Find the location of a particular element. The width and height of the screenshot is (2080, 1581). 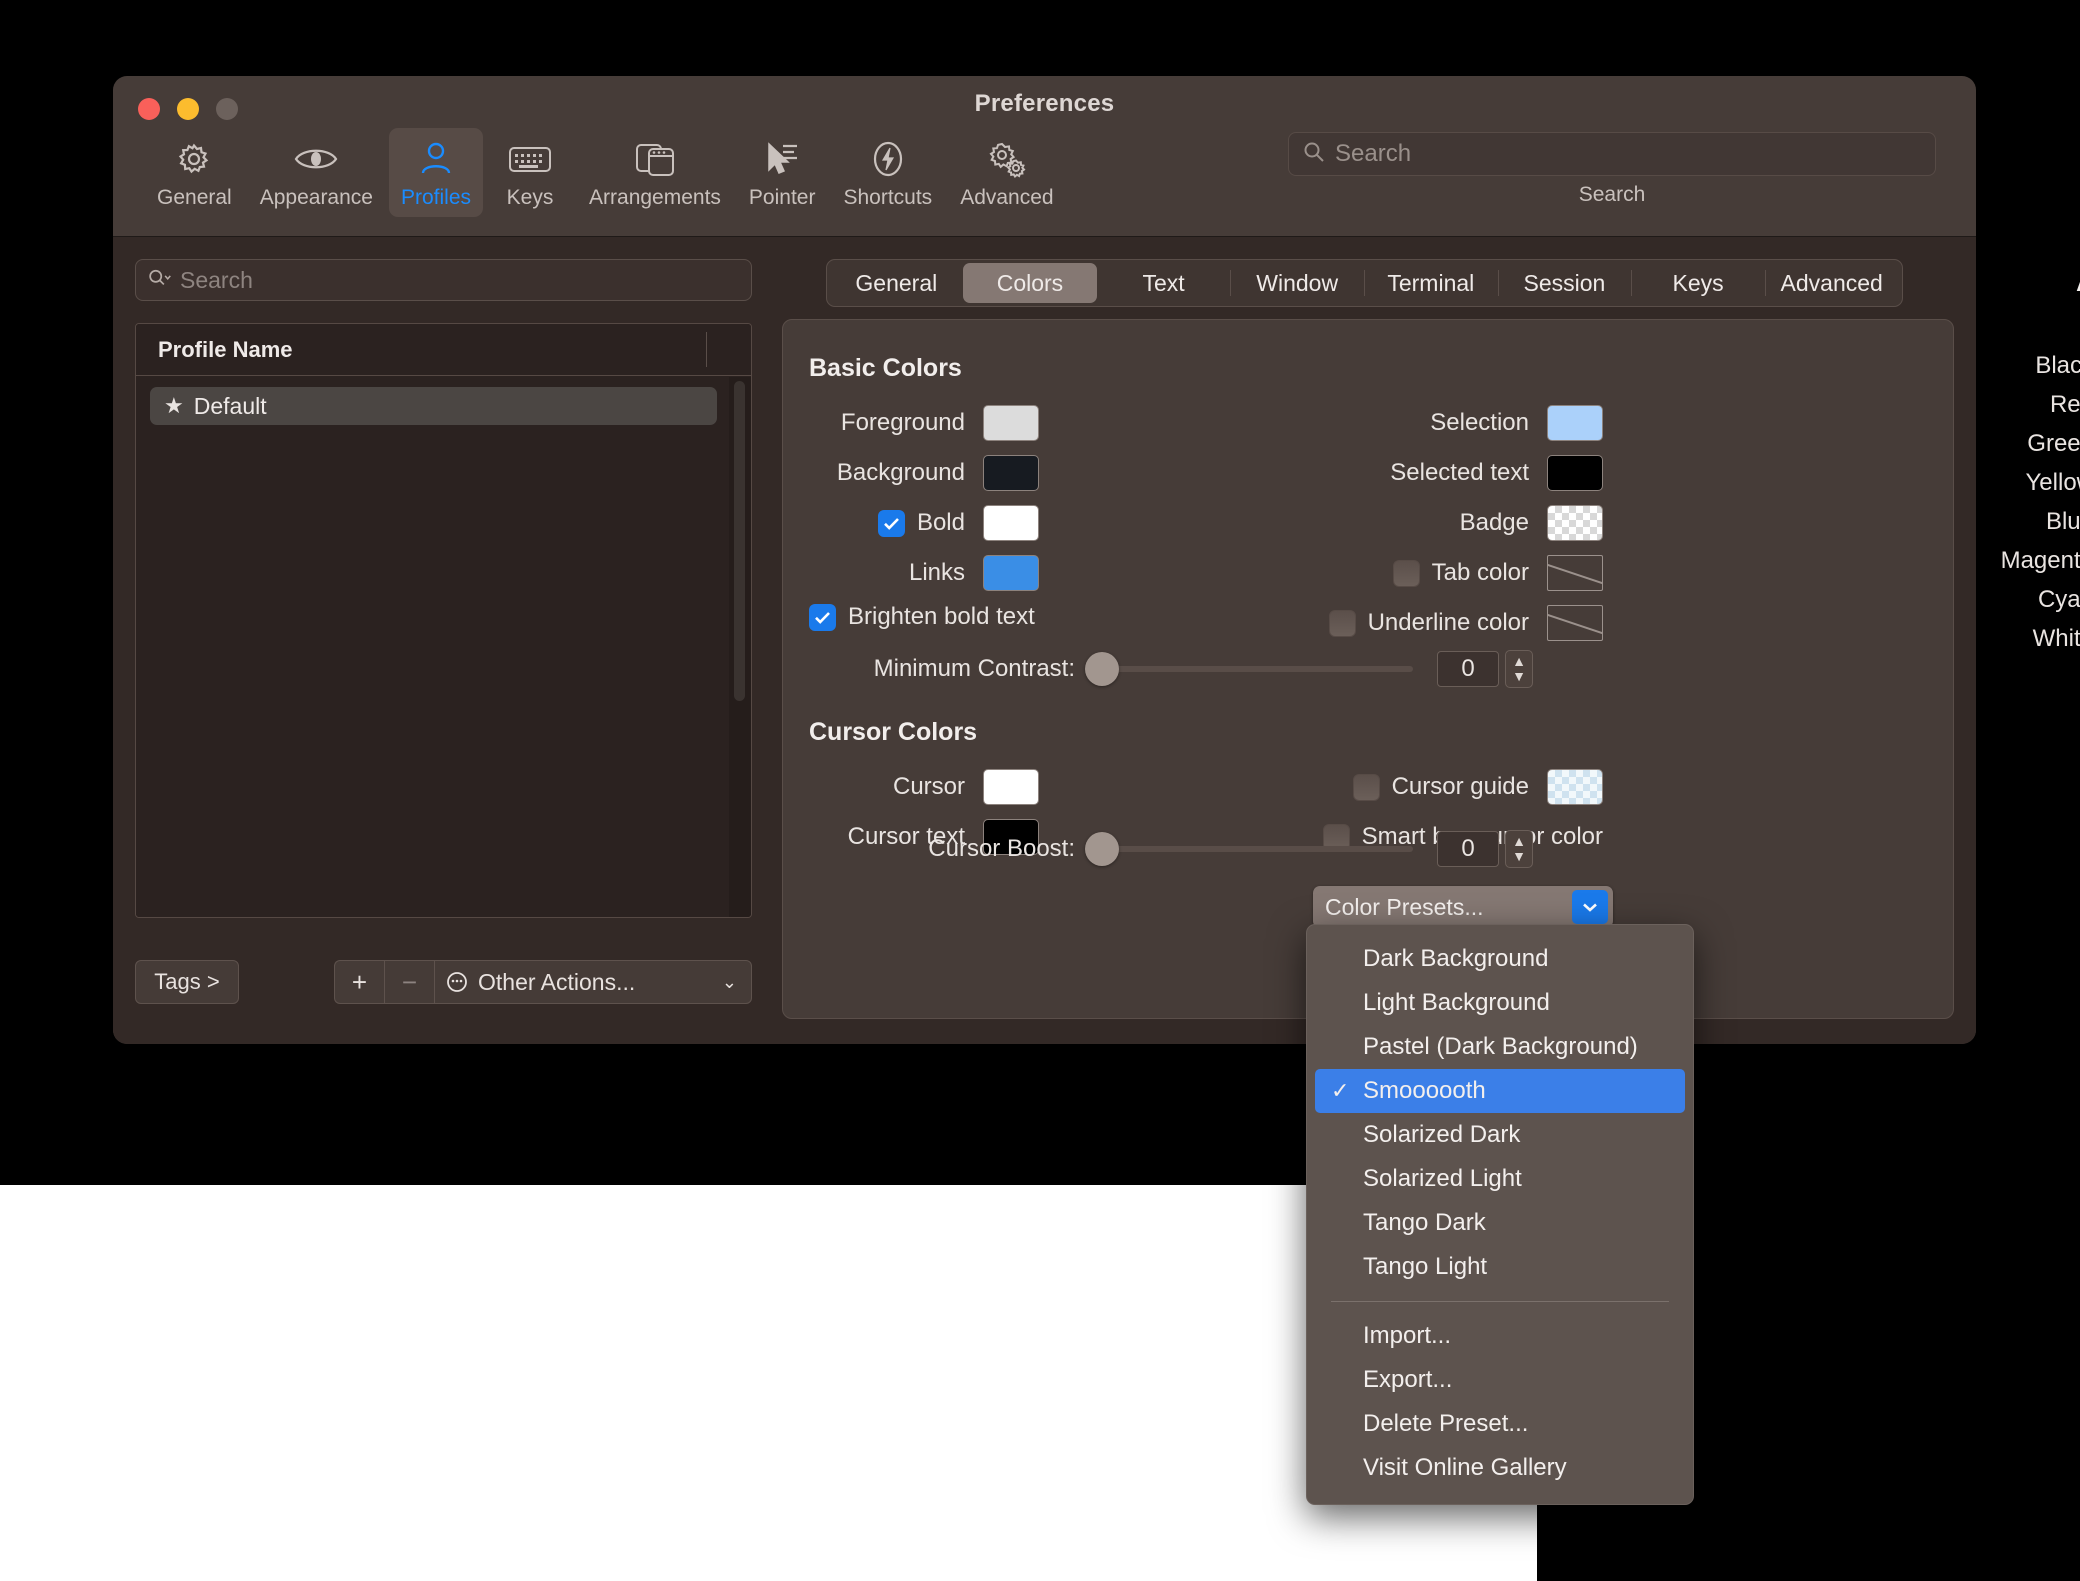

ansi-label-black: Black is located at coordinates (2057, 365).